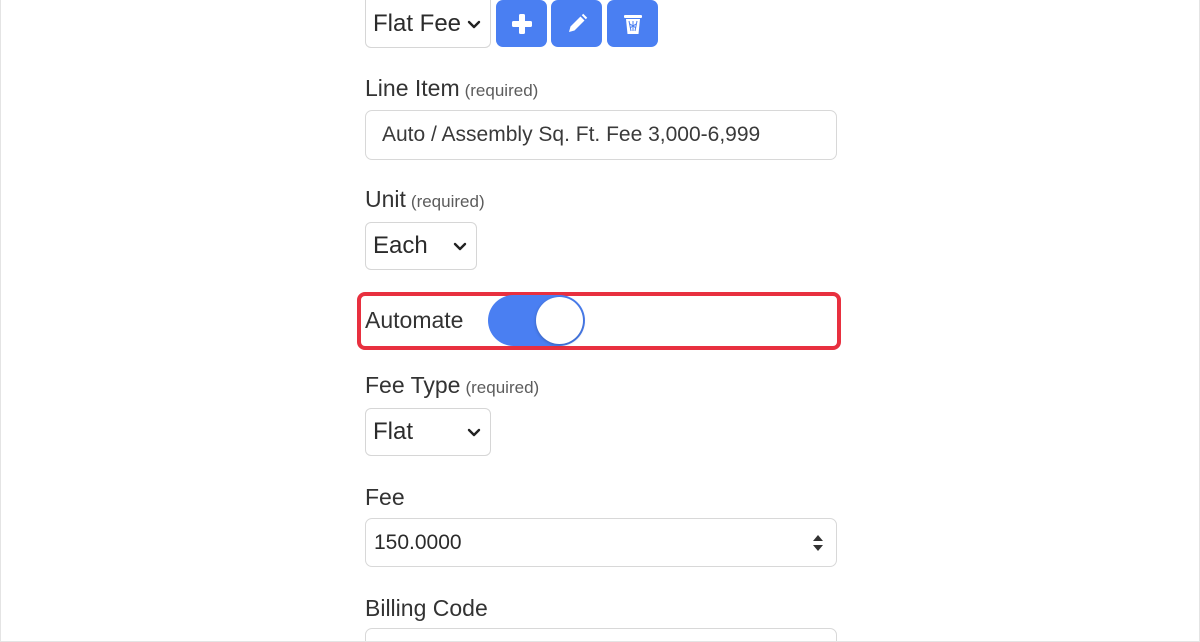 Image resolution: width=1200 pixels, height=642 pixels. I want to click on unit-select-value: Each, so click(400, 245).